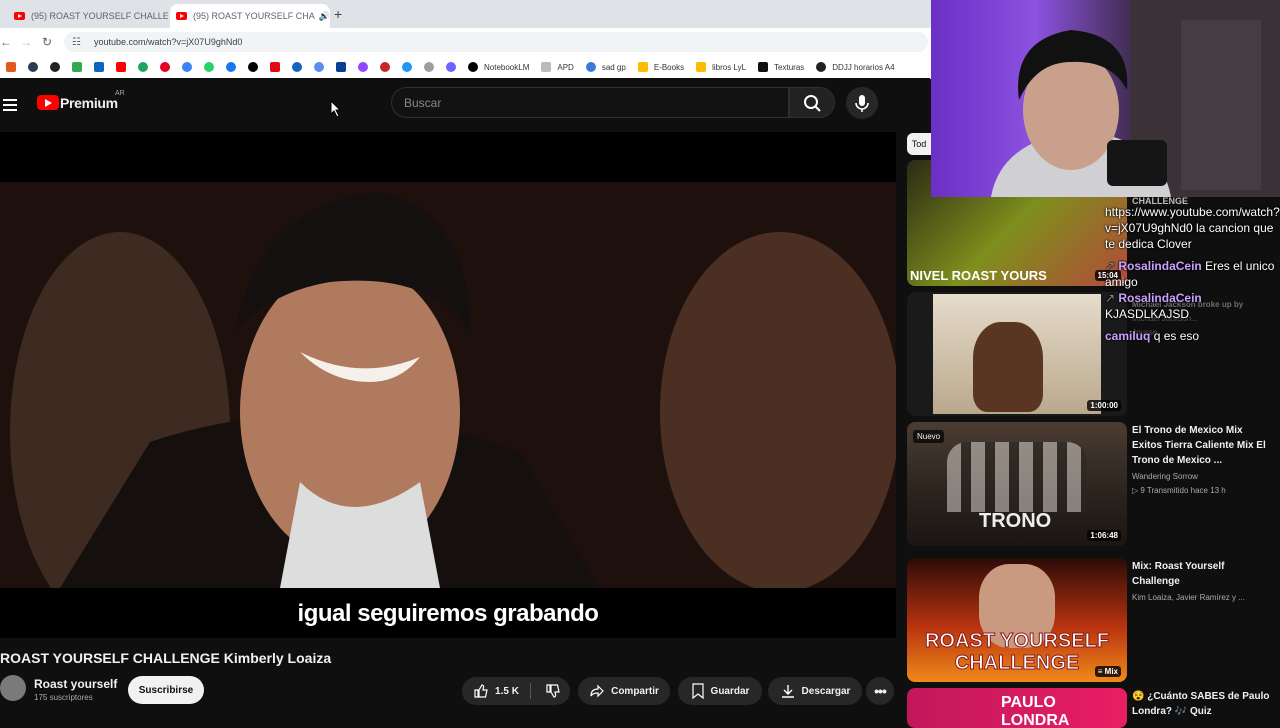  I want to click on bookmark-icon, so click(698, 691).